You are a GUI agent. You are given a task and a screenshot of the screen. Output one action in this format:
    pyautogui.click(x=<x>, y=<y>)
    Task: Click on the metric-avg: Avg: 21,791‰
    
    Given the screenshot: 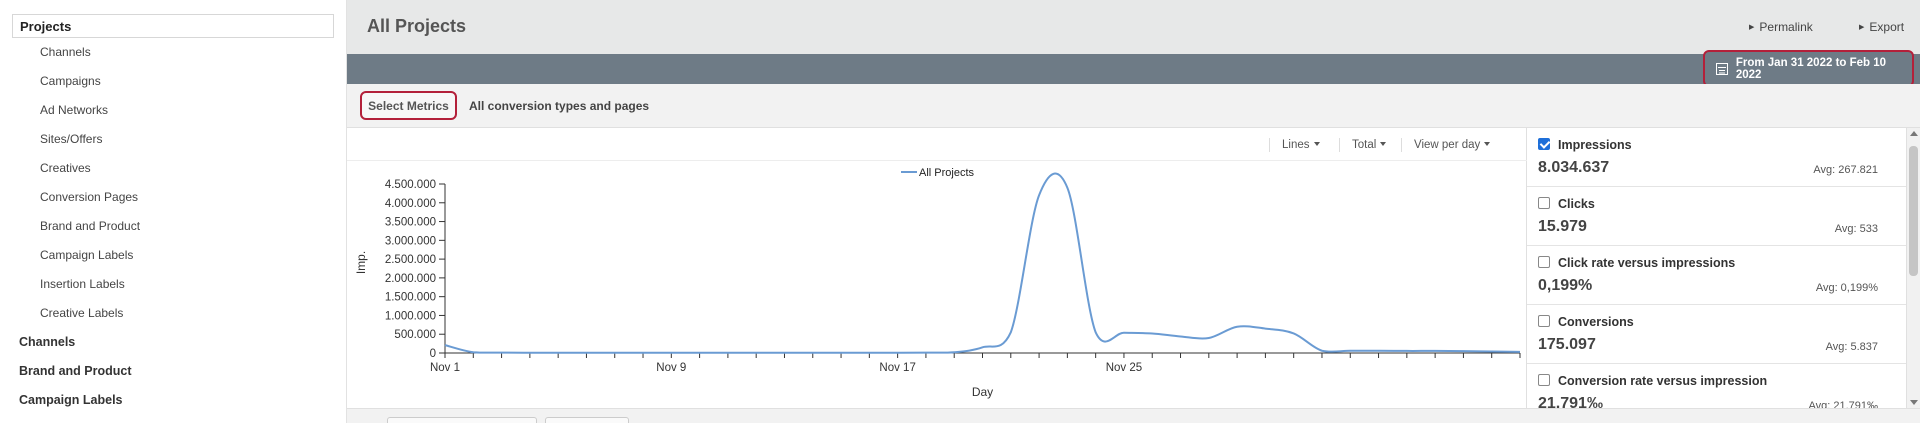 What is the action you would take?
    pyautogui.click(x=1843, y=404)
    